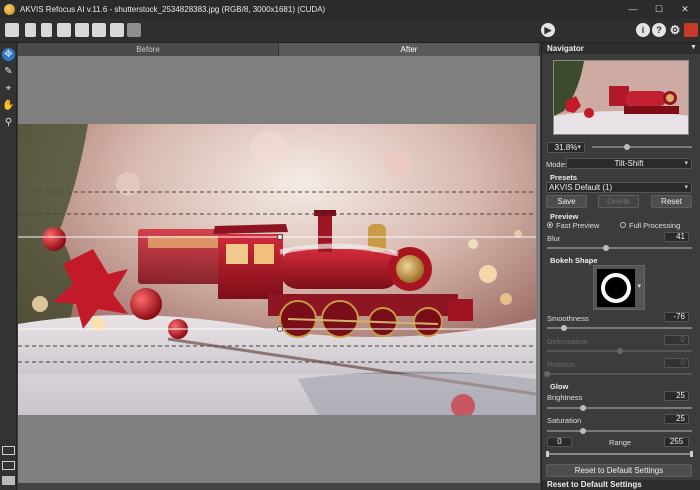 This screenshot has width=700, height=490. I want to click on brush-tool-icon: ✎, so click(8, 71).